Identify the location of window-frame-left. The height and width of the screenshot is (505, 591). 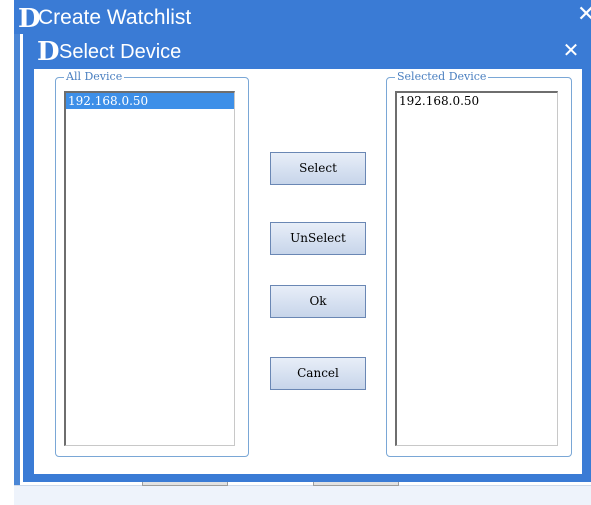
(17, 269).